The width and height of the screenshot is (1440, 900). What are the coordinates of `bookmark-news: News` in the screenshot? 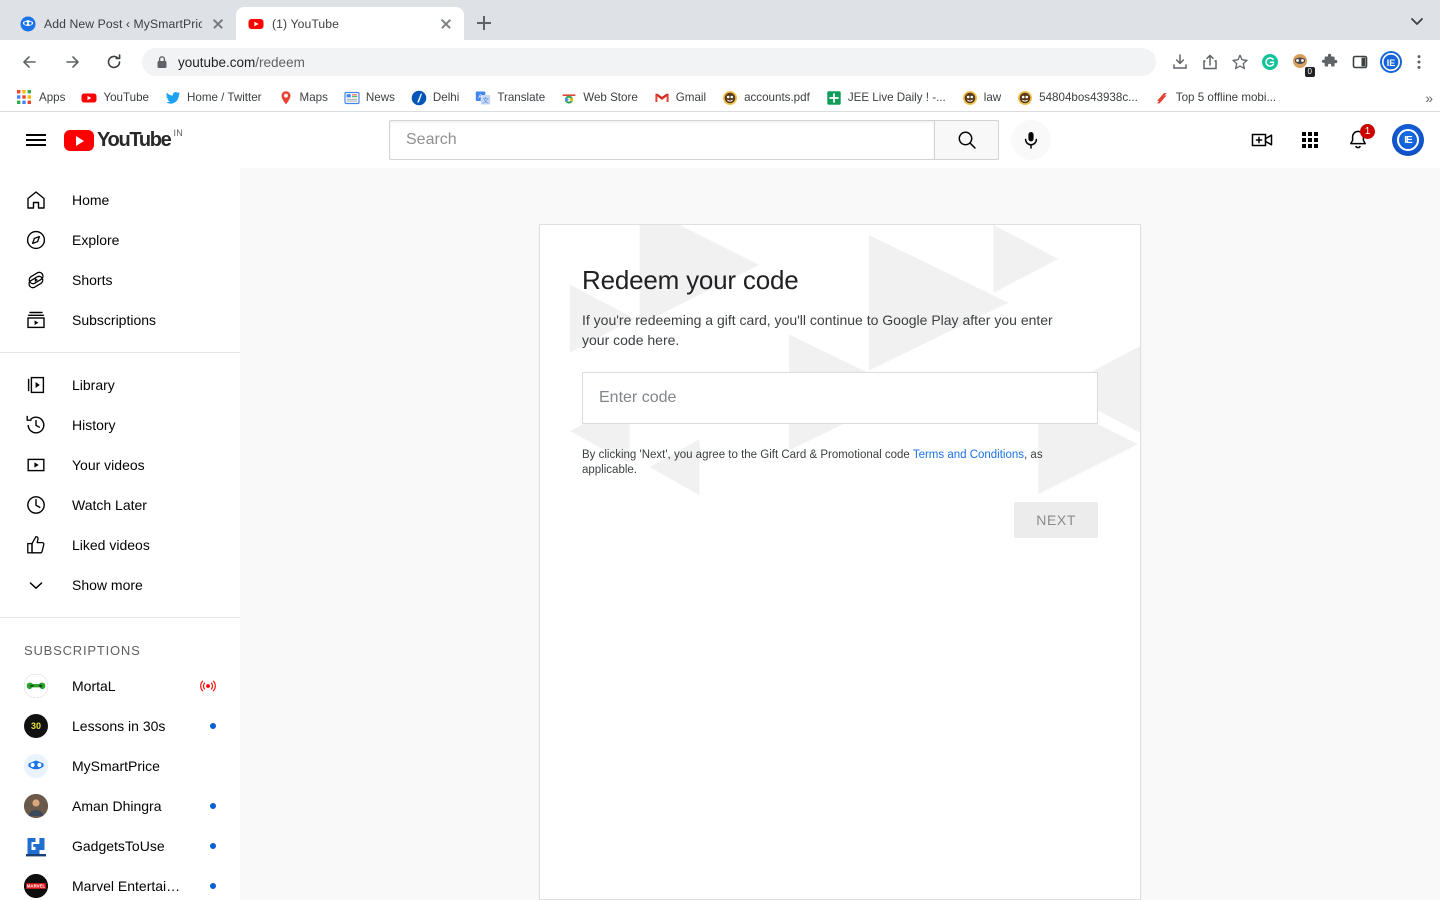 It's located at (369, 98).